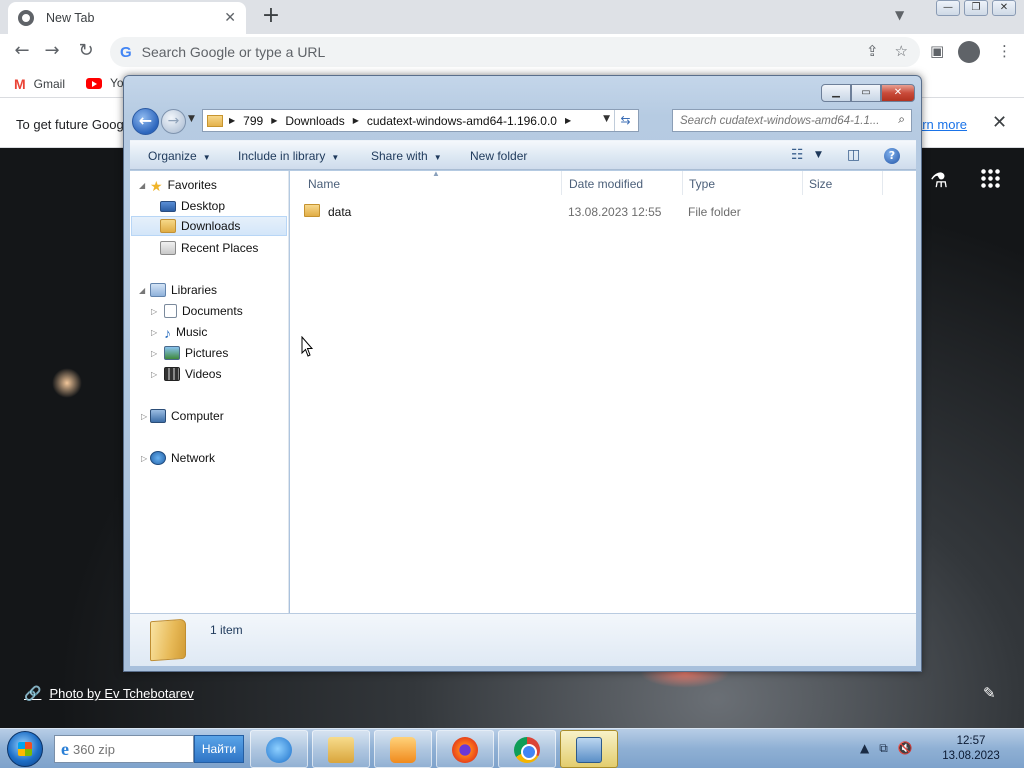 The image size is (1024, 768). What do you see at coordinates (341, 749) in the screenshot?
I see `taskbar-file-explorer` at bounding box center [341, 749].